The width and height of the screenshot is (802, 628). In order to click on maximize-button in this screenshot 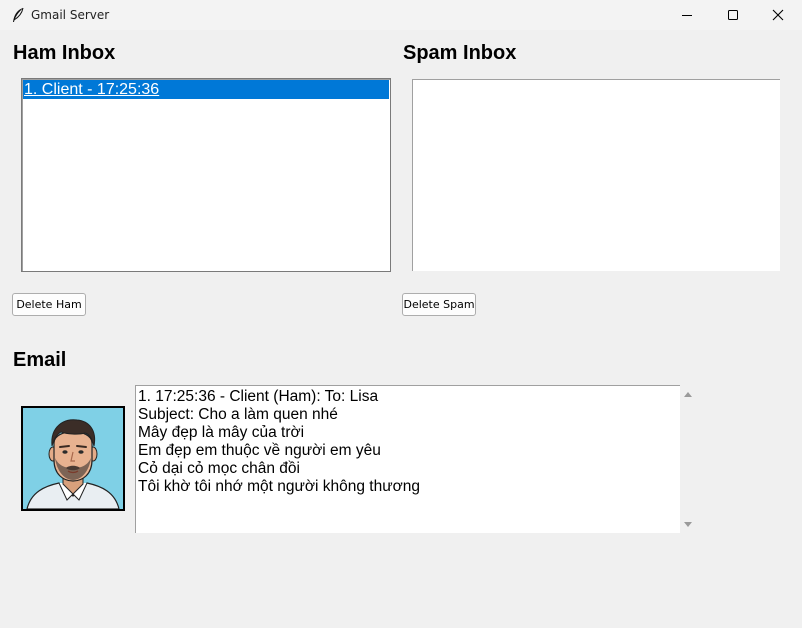, I will do `click(733, 15)`.